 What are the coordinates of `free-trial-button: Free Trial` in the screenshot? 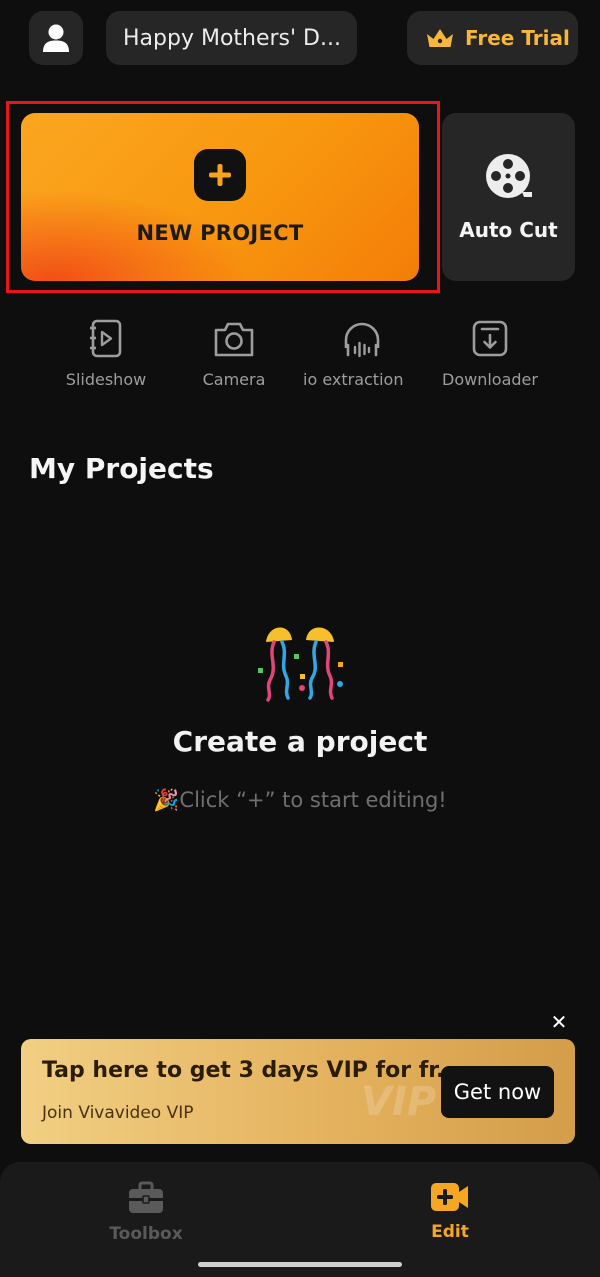 It's located at (492, 38).